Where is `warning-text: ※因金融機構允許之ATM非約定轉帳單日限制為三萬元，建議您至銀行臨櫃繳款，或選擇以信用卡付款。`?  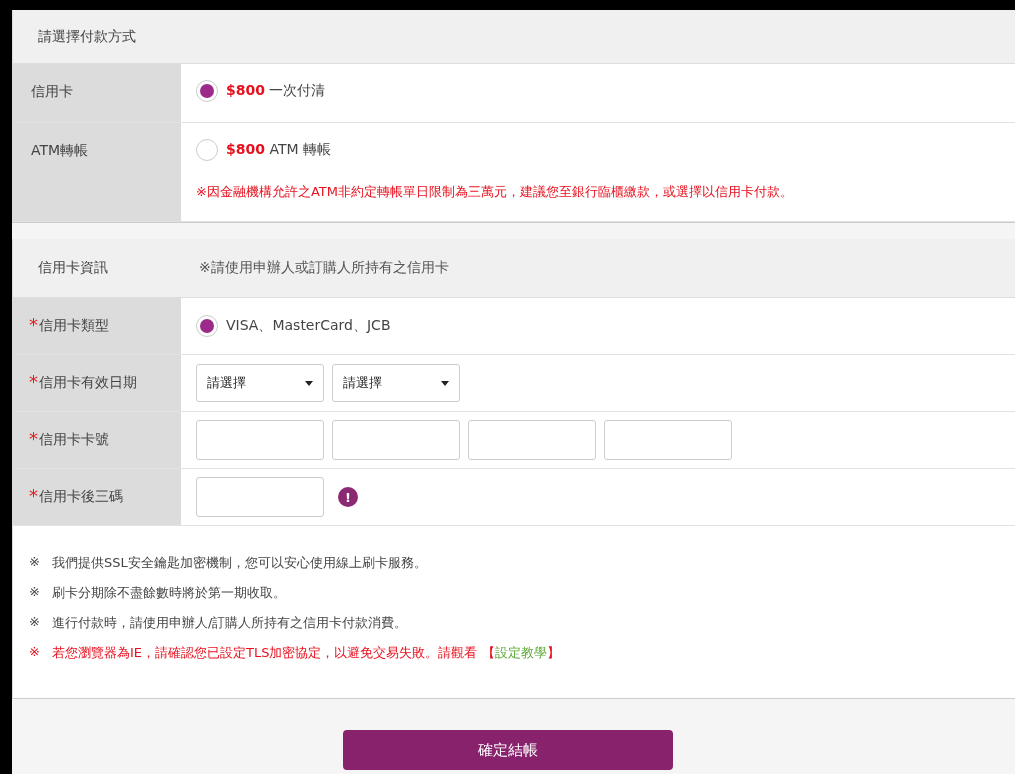
warning-text: ※因金融機構允許之ATM非約定轉帳單日限制為三萬元，建議您至銀行臨櫃繳款，或選擇以信用卡付款。 is located at coordinates (494, 192).